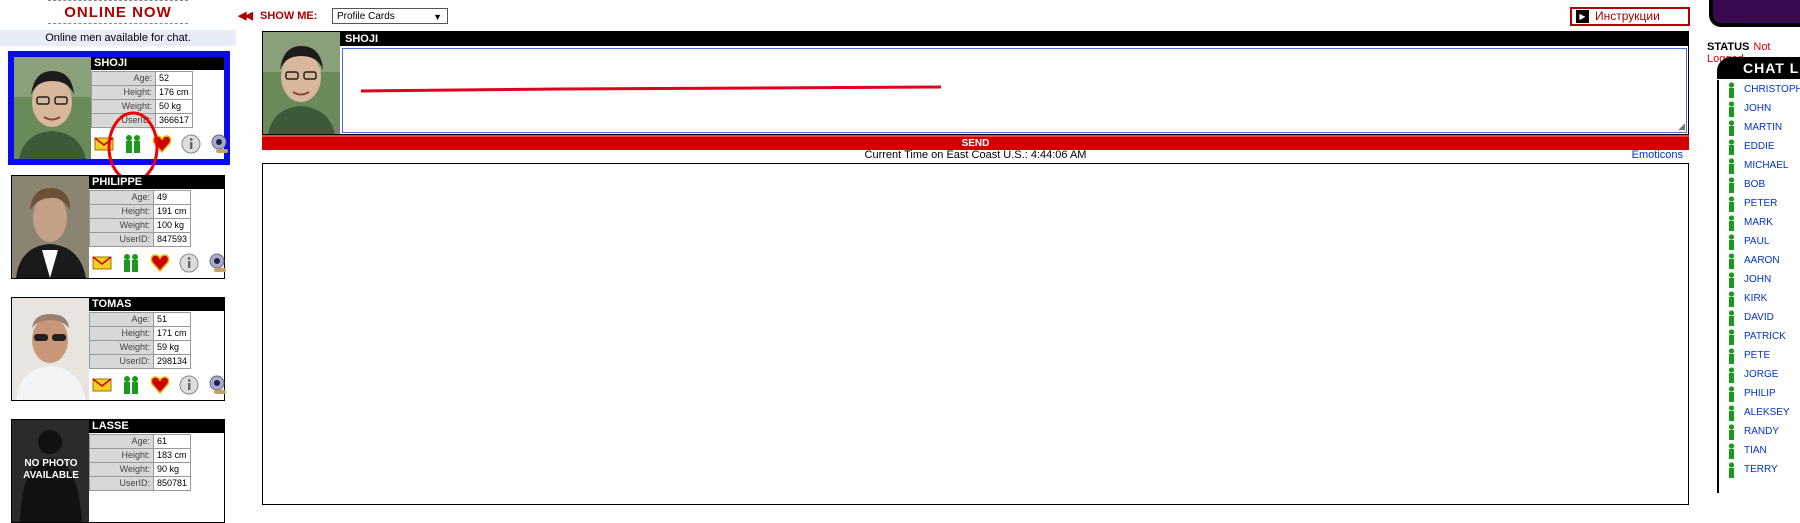 The height and width of the screenshot is (523, 1800). Describe the element at coordinates (1766, 165) in the screenshot. I see `chat-list-name: MICHAEL` at that location.